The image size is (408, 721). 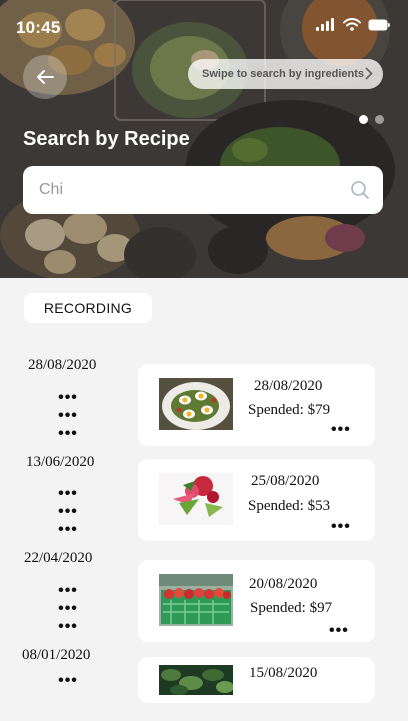 What do you see at coordinates (291, 608) in the screenshot?
I see `card-spent: Spended: $97` at bounding box center [291, 608].